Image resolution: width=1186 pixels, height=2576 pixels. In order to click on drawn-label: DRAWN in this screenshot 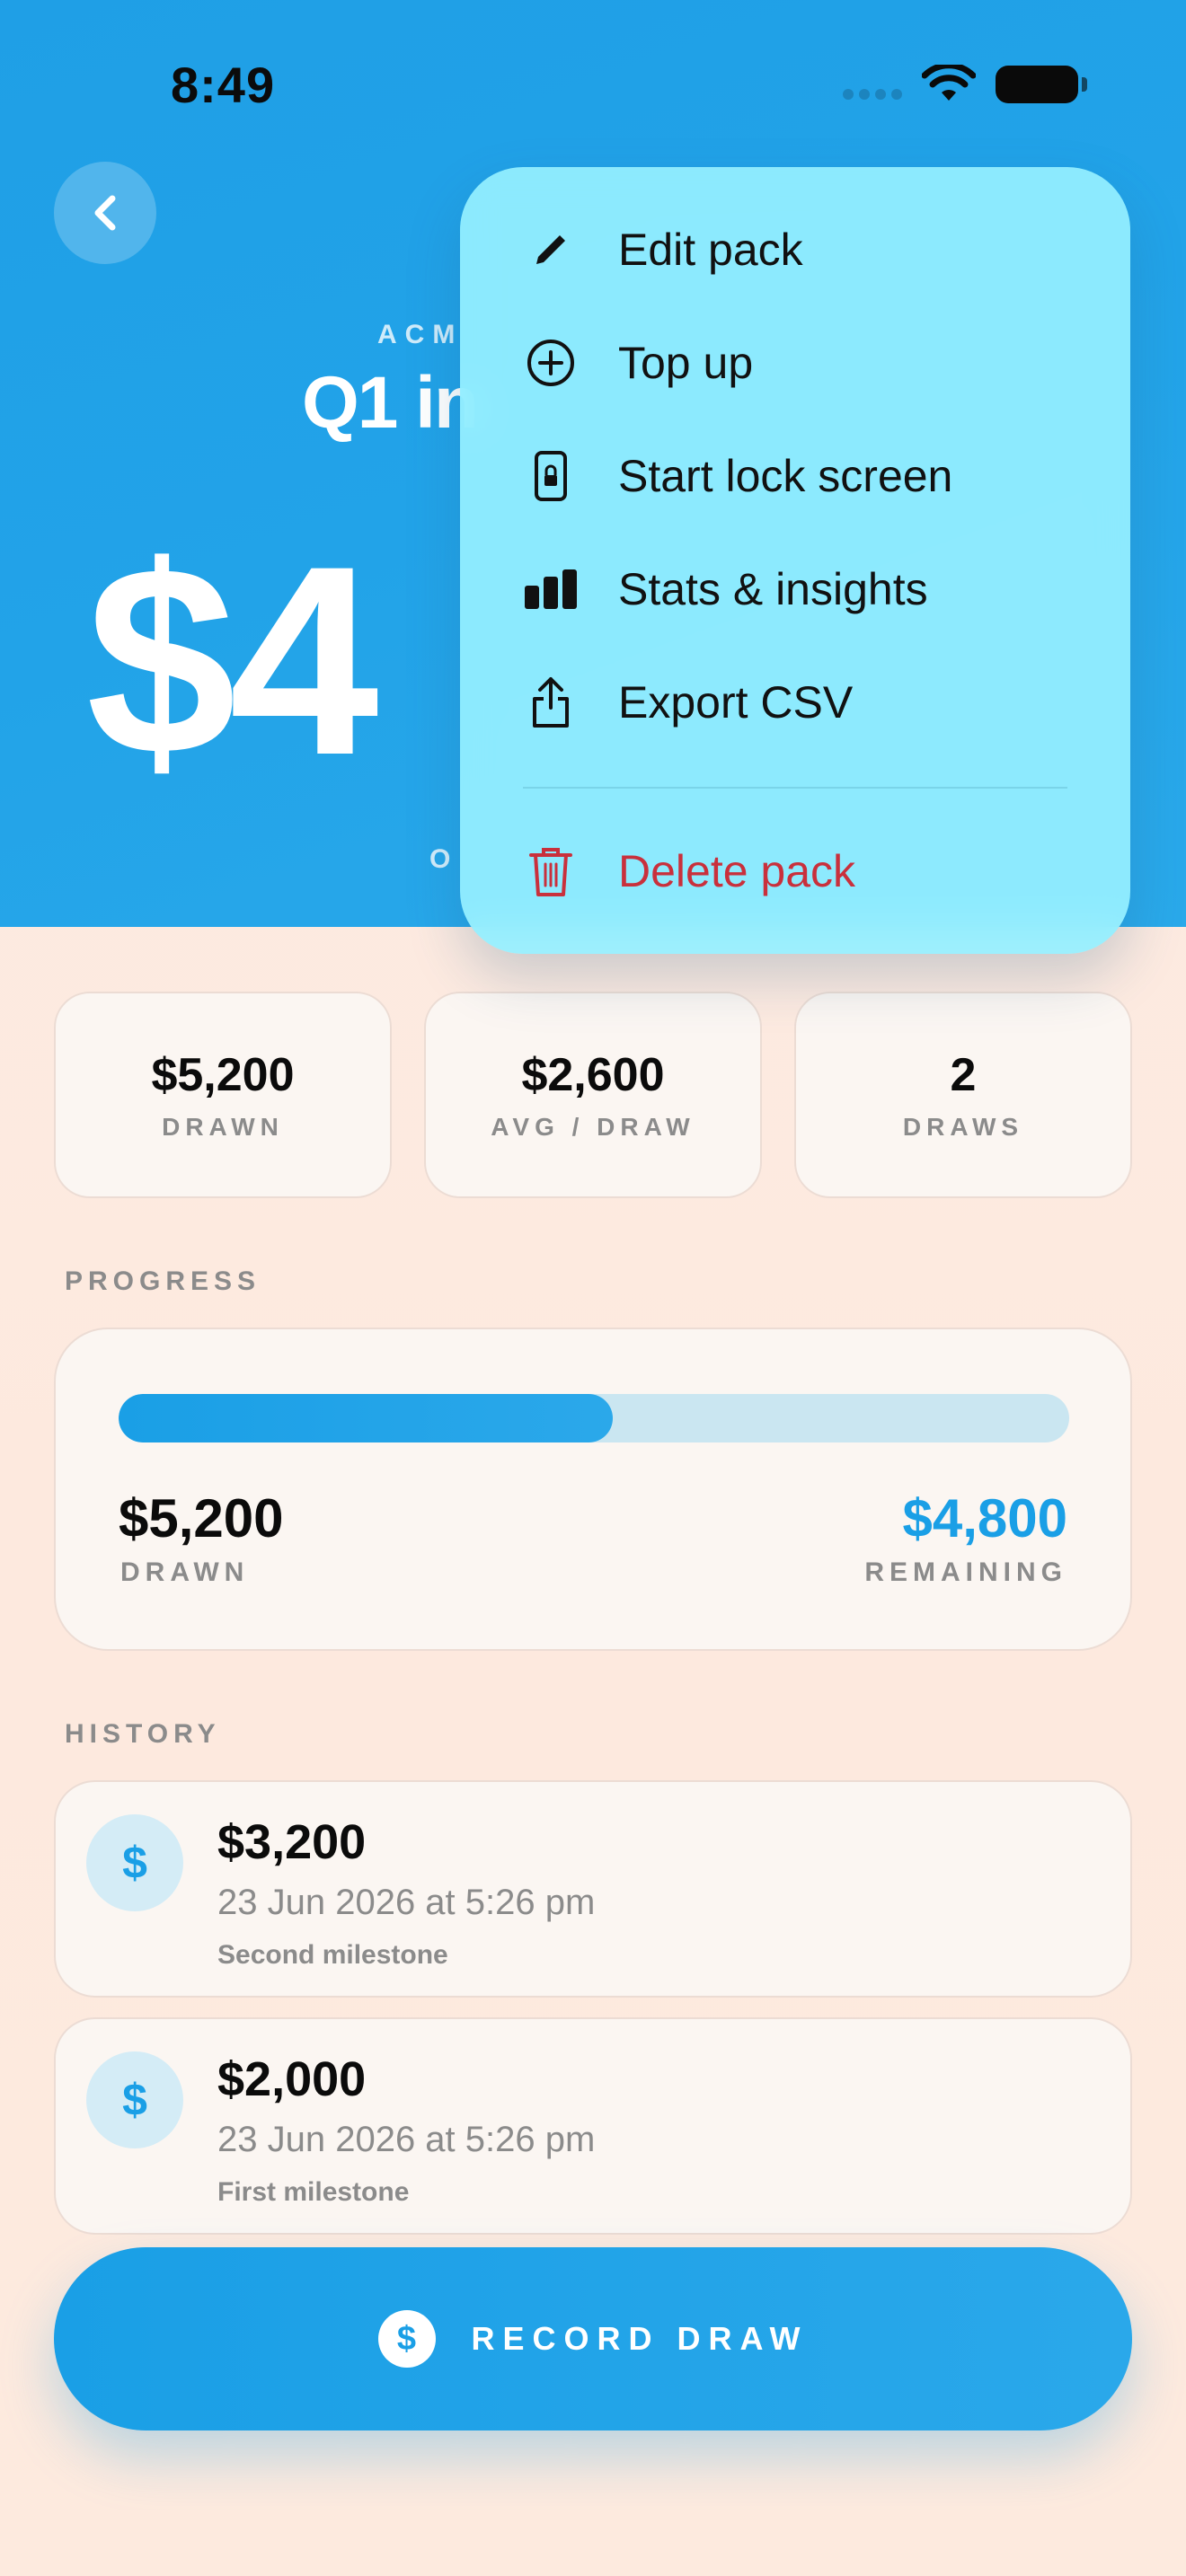, I will do `click(185, 1572)`.